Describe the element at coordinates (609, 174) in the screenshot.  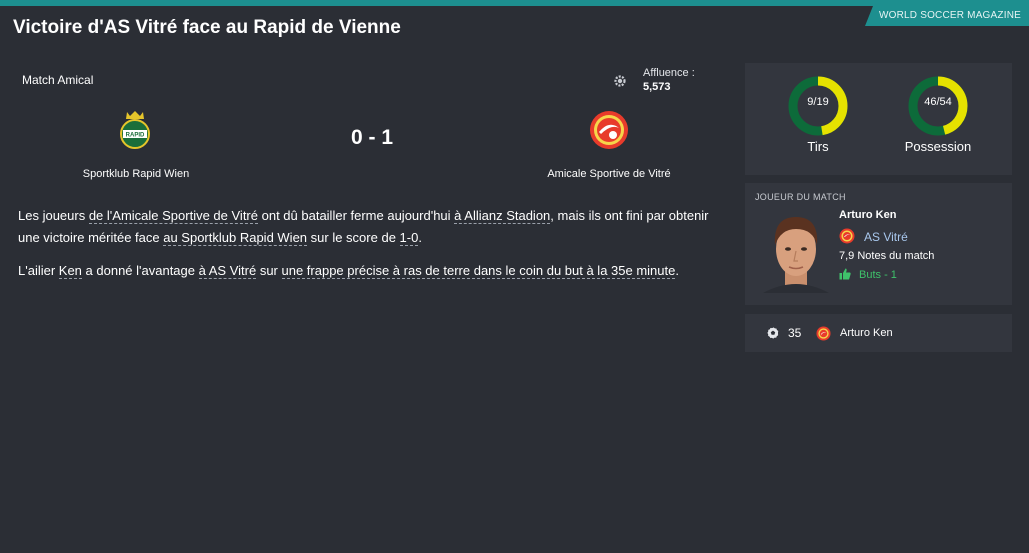
I see `away-team-name: Amicale Sportive de Vitré` at that location.